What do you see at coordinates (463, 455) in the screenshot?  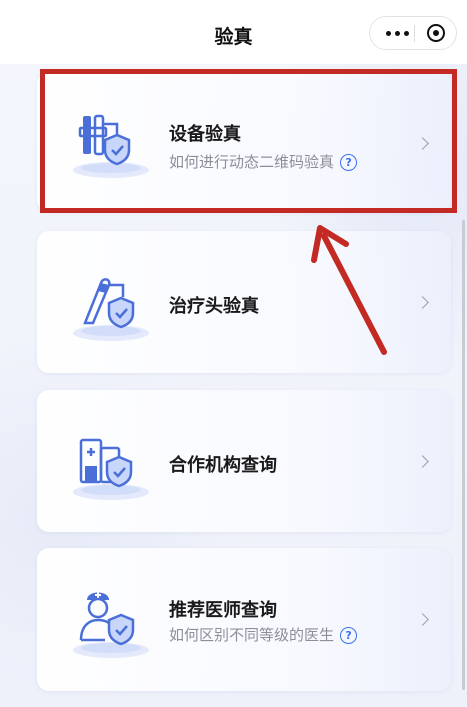 I see `scrollbar` at bounding box center [463, 455].